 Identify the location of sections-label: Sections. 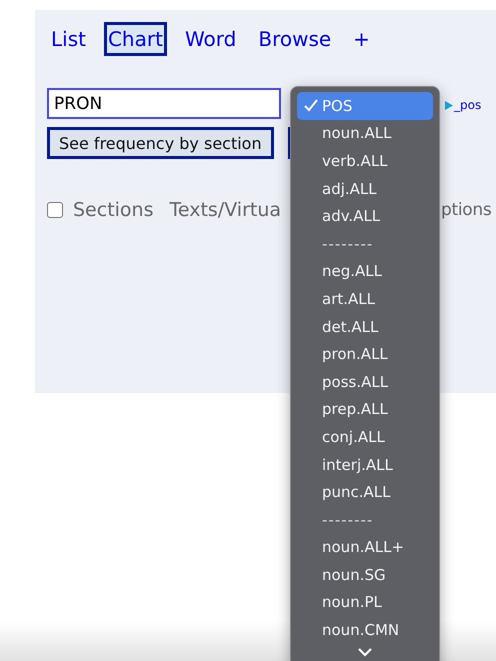
(113, 210).